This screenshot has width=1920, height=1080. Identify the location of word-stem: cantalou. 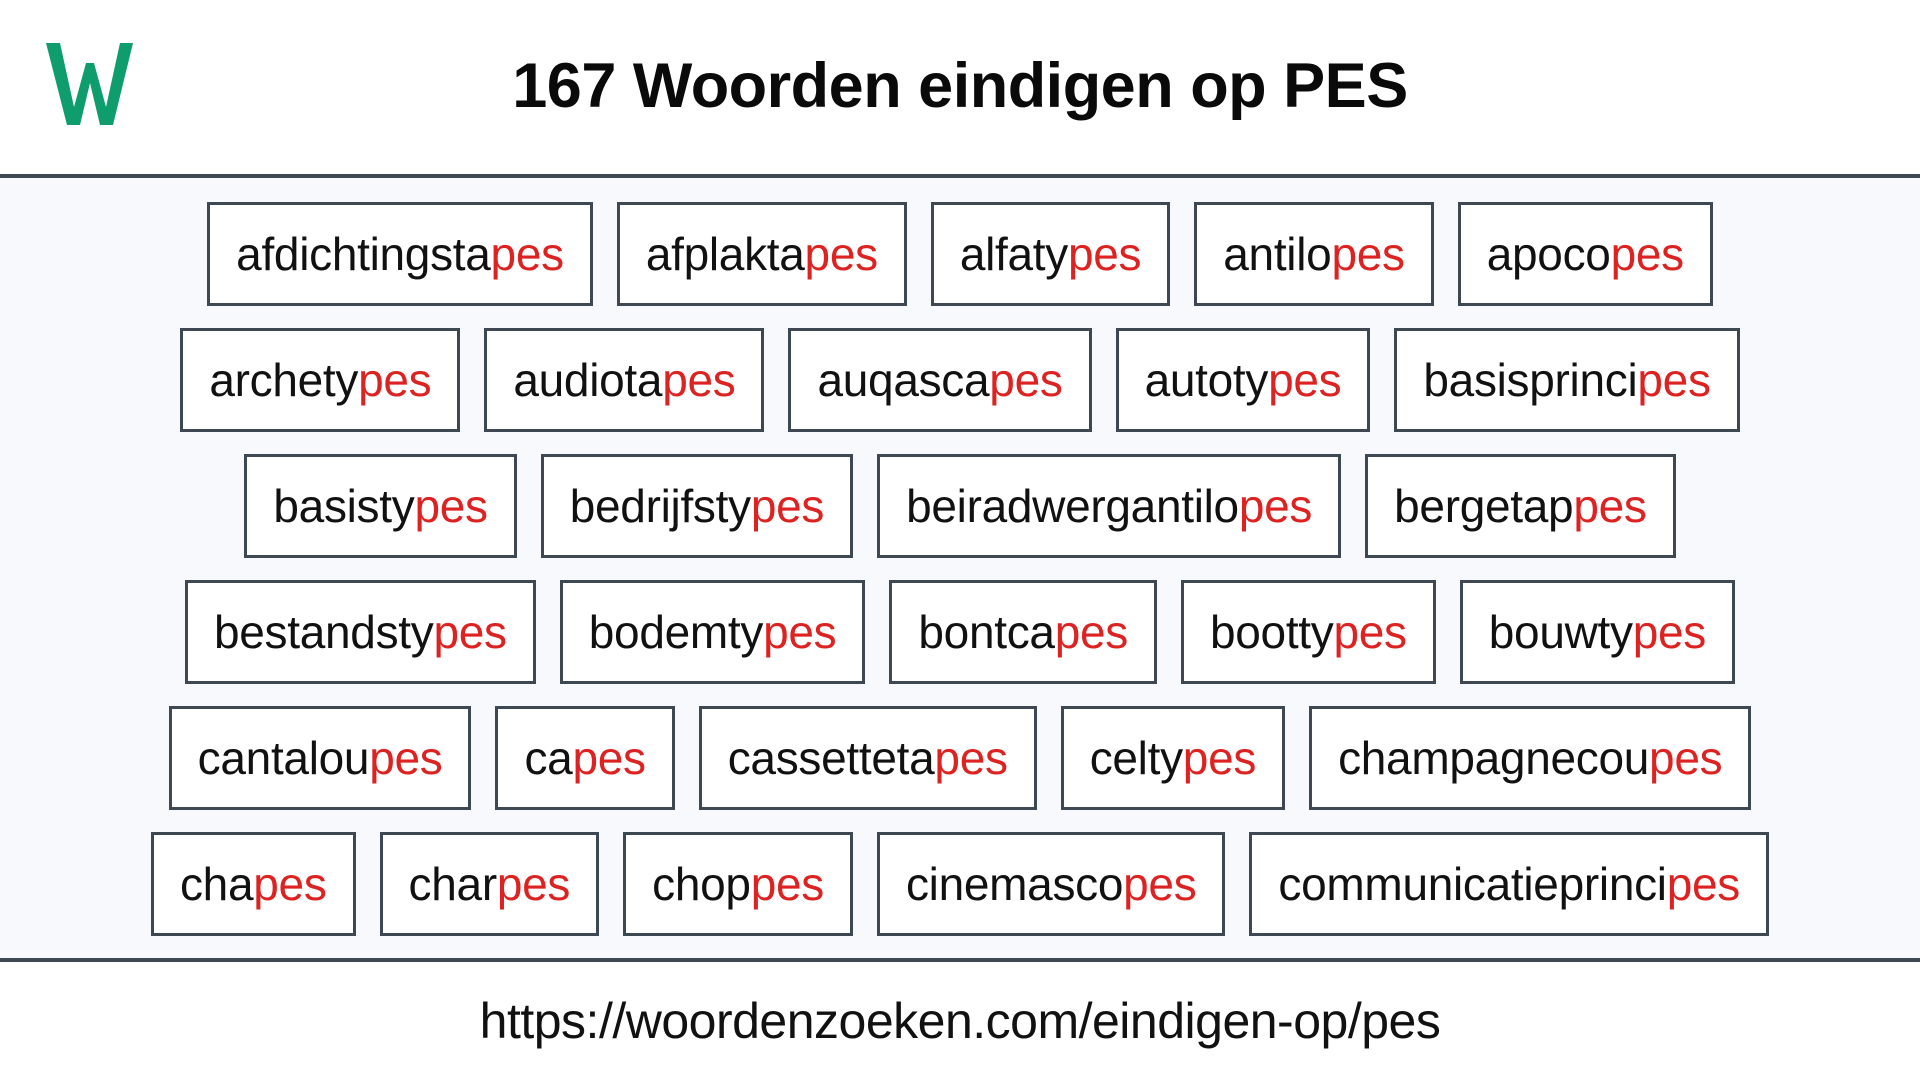
(283, 758).